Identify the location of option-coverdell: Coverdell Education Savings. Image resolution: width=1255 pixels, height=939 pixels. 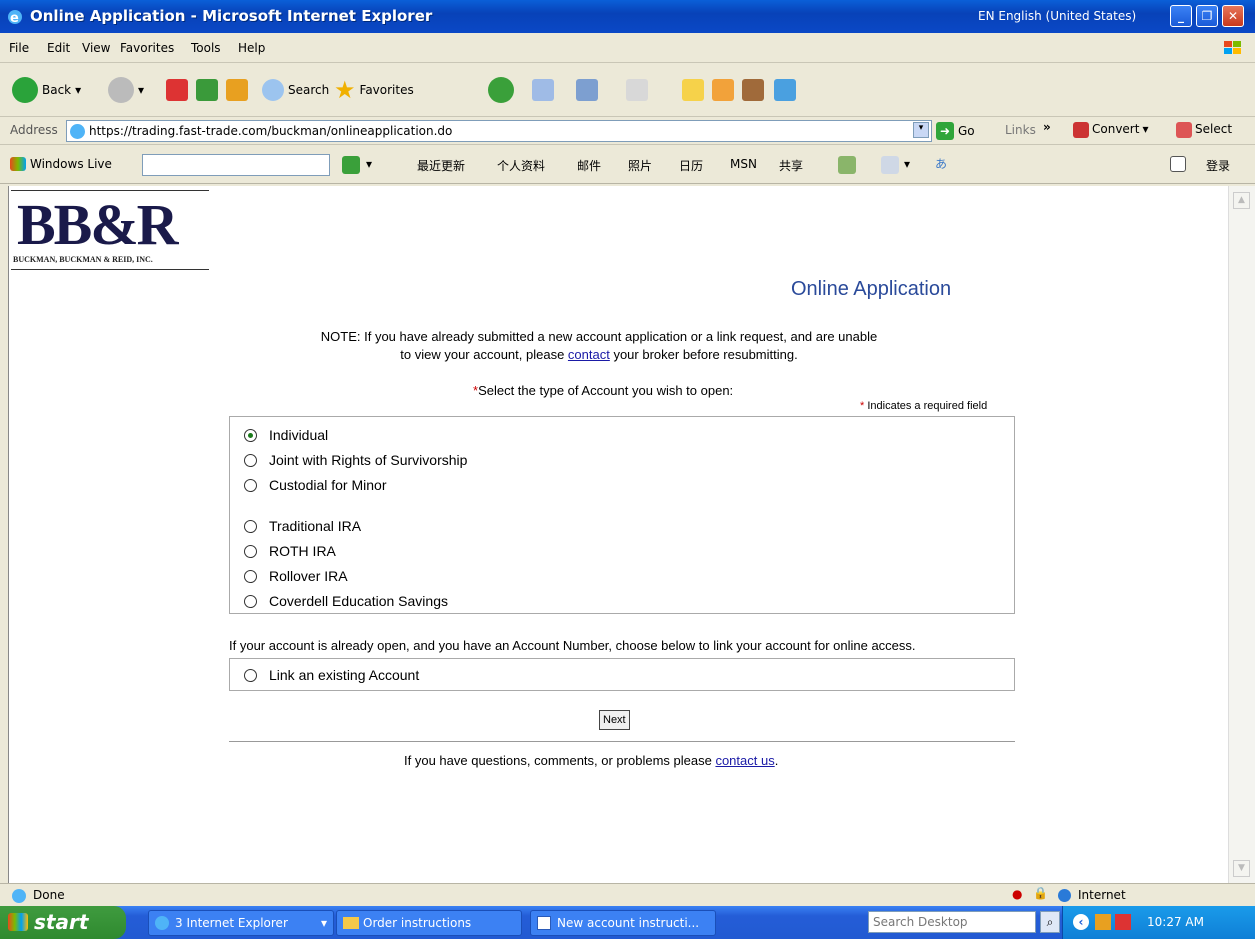
(346, 601).